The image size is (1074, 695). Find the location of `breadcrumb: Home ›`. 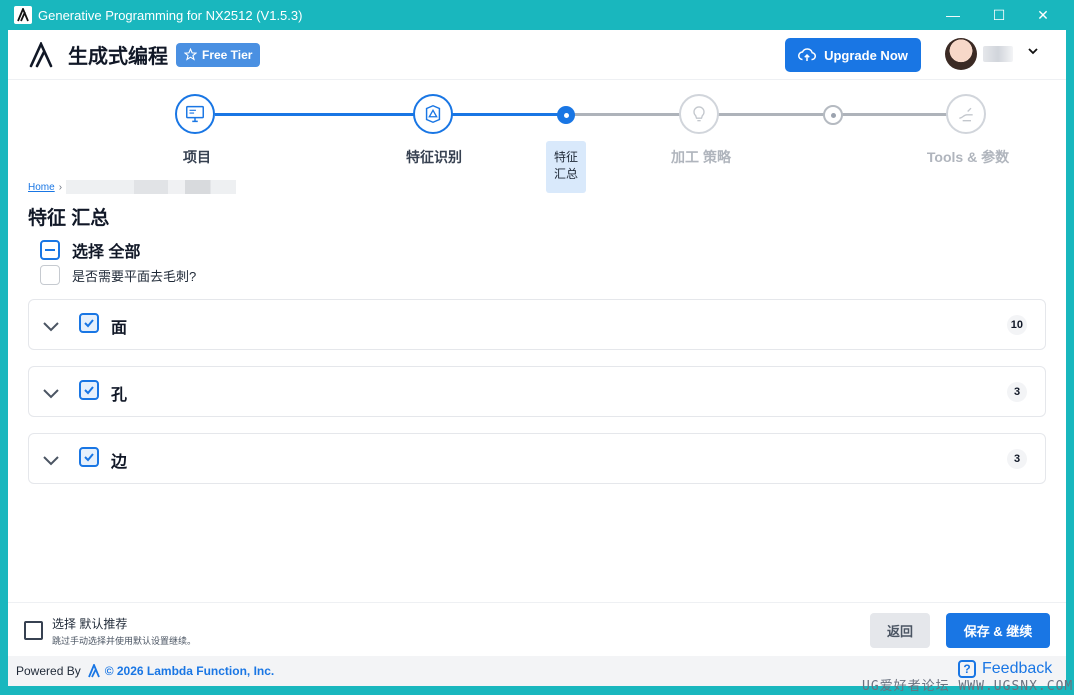

breadcrumb: Home › is located at coordinates (132, 187).